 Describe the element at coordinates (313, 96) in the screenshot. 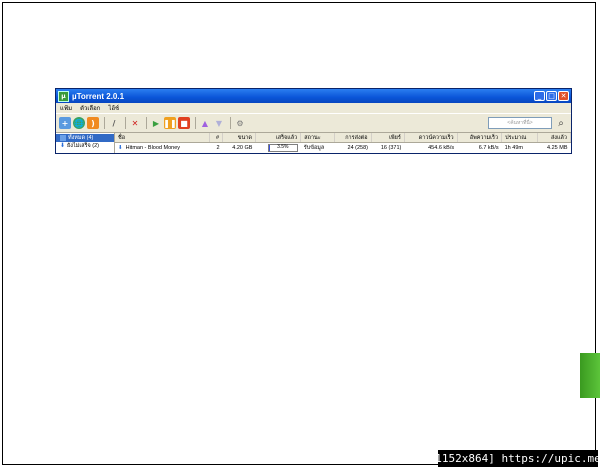

I see `title-bar: µ µTorrent 2.0.1 _ □ ✕` at that location.